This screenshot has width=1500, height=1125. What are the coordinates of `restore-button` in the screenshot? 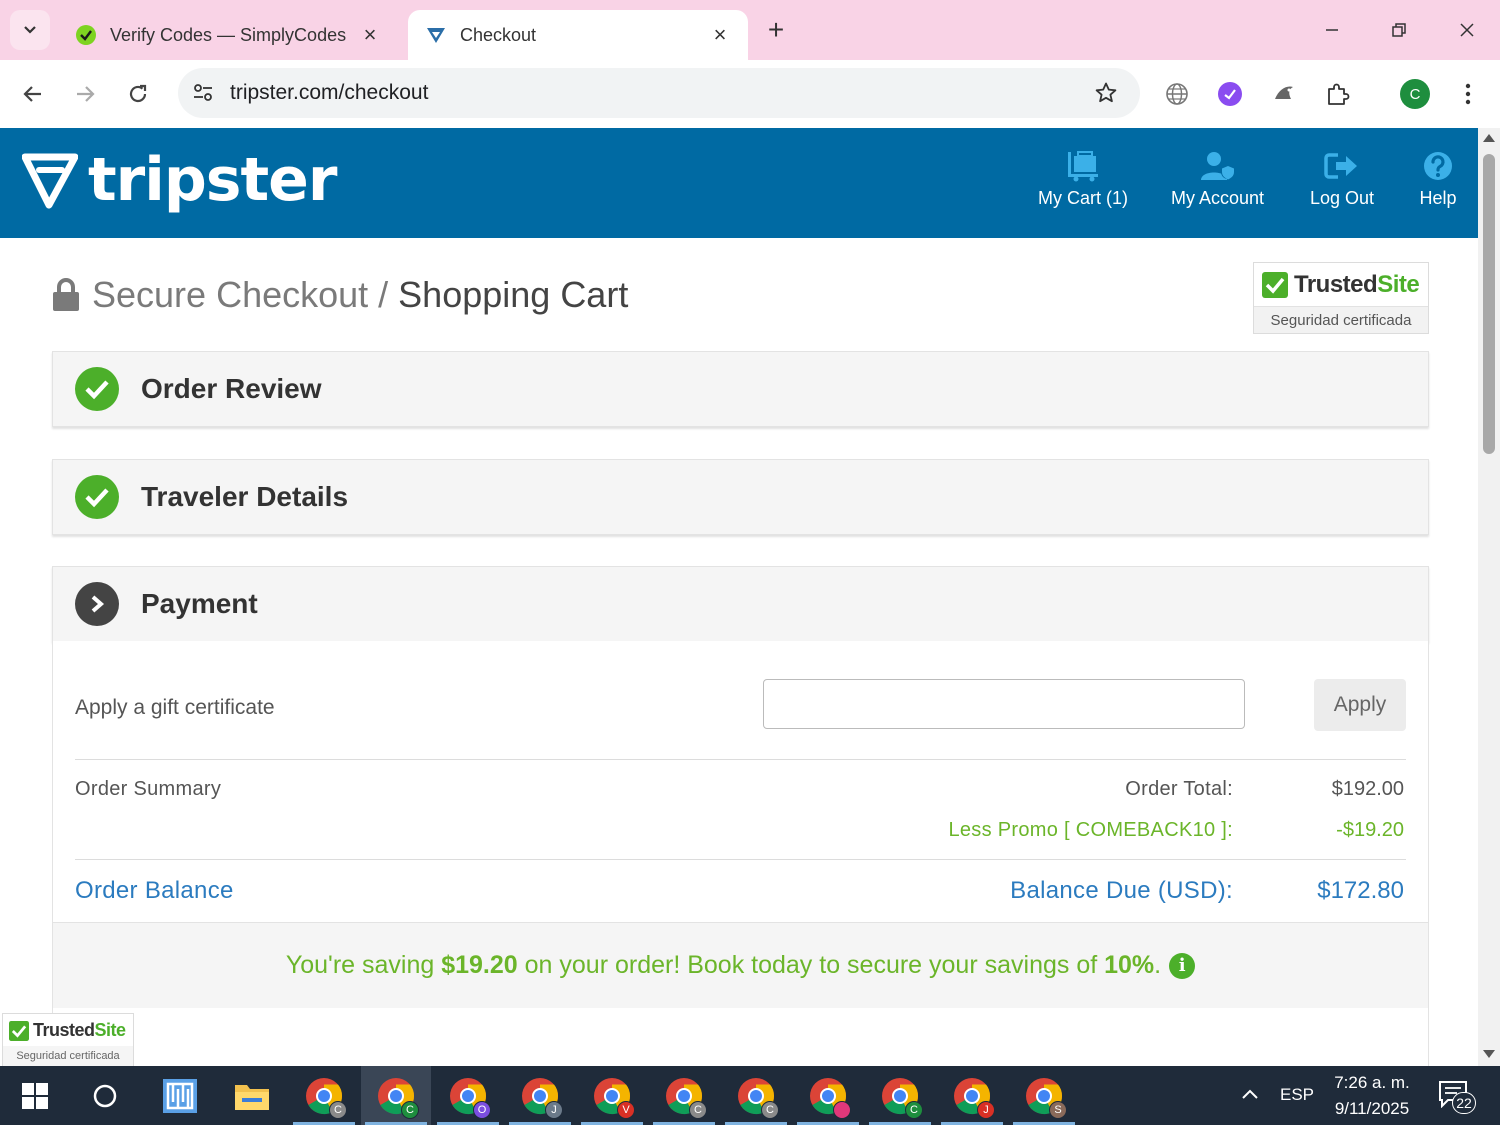 It's located at (1399, 30).